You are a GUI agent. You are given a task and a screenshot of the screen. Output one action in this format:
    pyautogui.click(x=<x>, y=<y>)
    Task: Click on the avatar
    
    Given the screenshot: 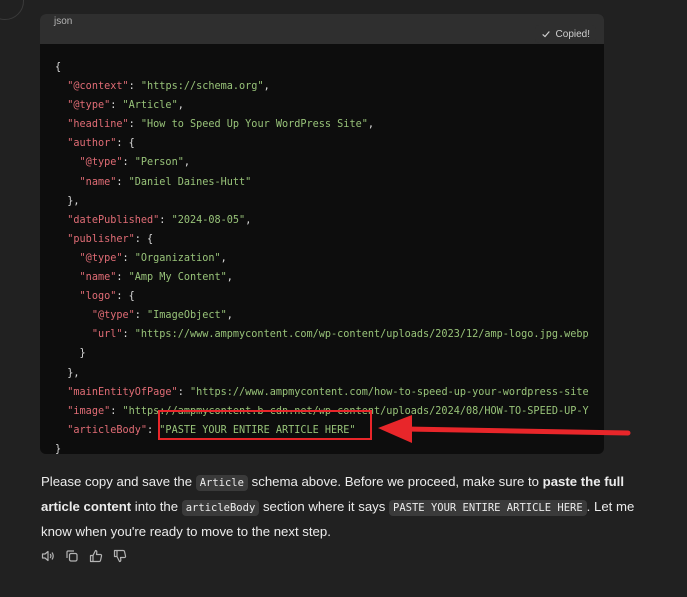 What is the action you would take?
    pyautogui.click(x=12, y=10)
    